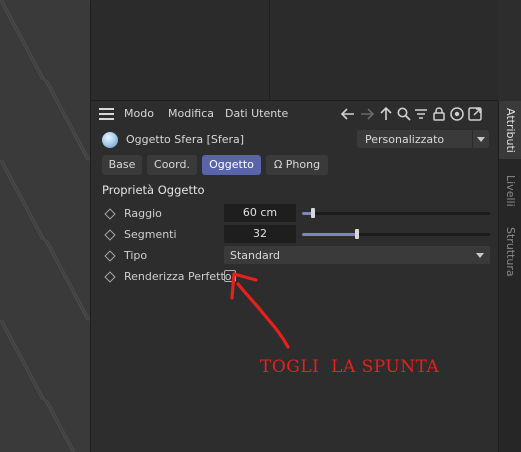  Describe the element at coordinates (260, 310) in the screenshot. I see `annotation-arrow-icon` at that location.